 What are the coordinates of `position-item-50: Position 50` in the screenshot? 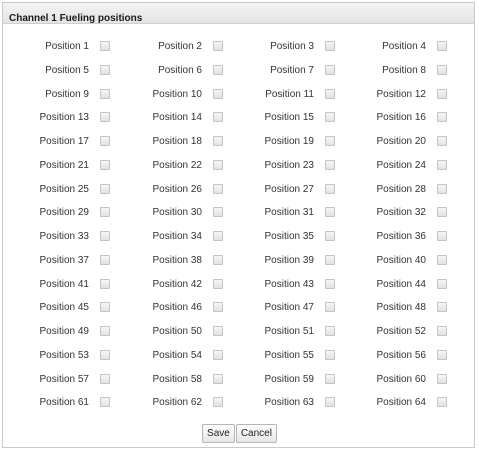 It's located at (176, 329).